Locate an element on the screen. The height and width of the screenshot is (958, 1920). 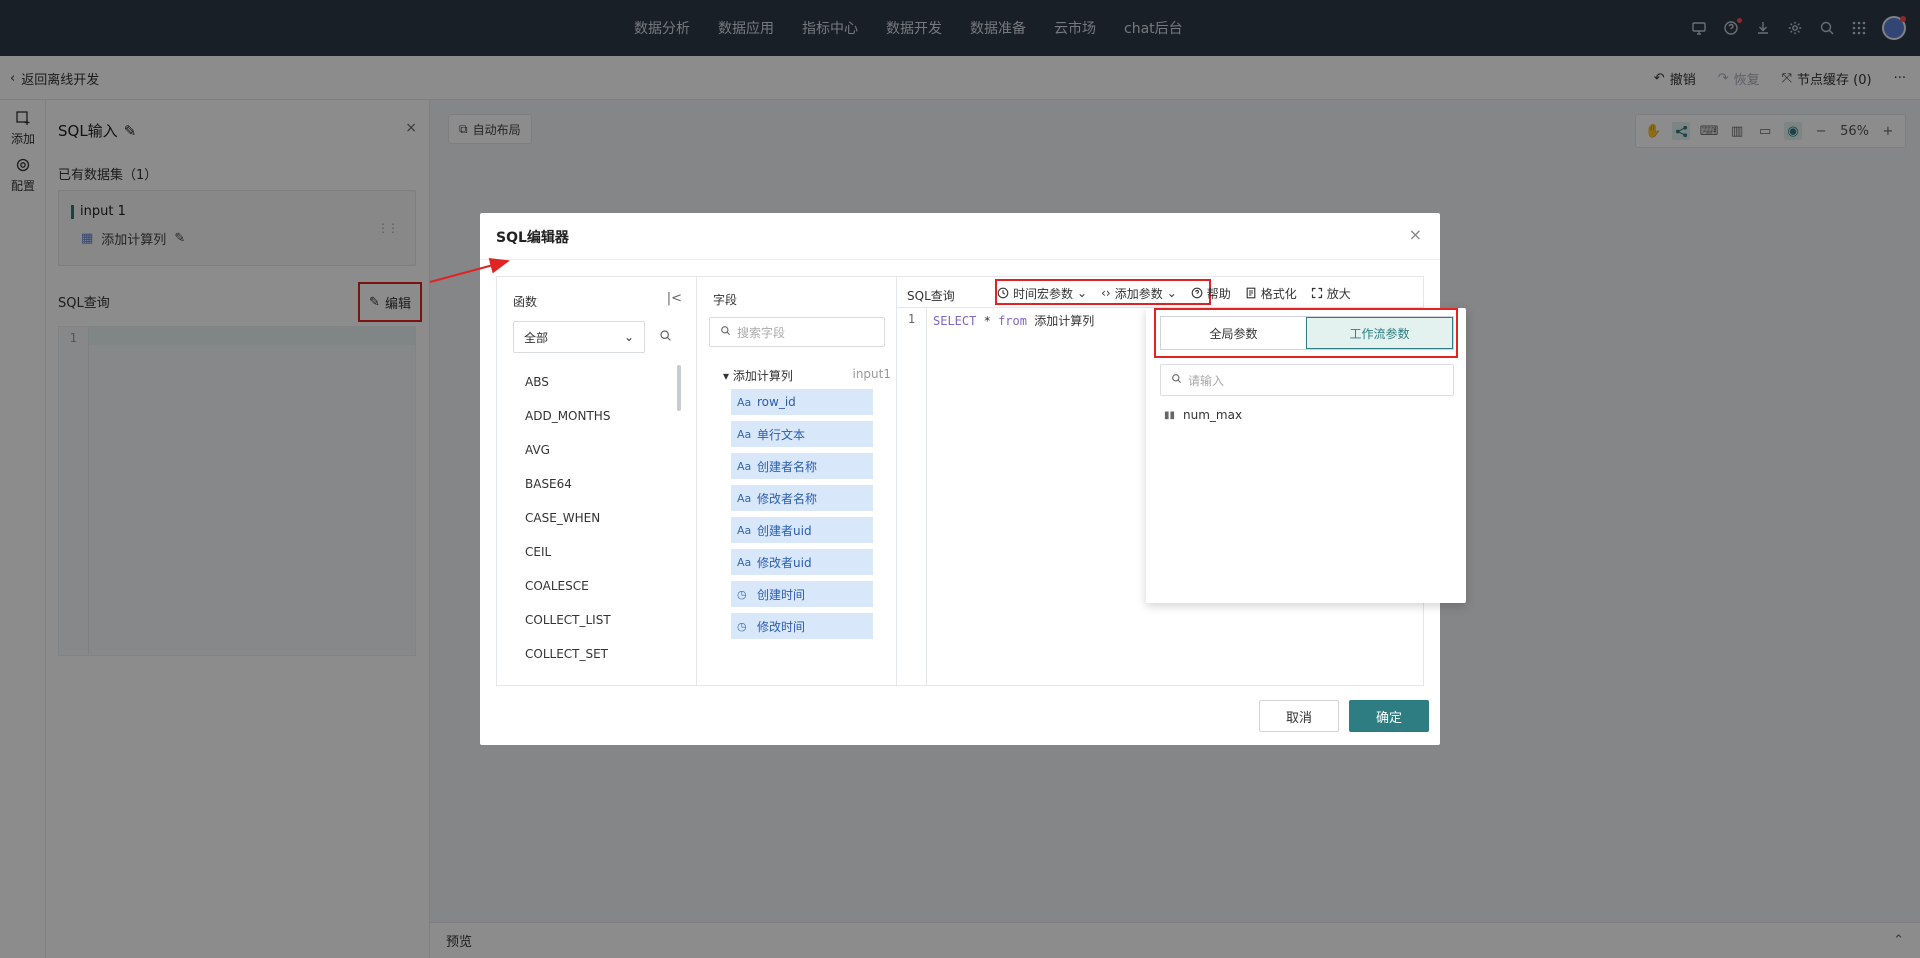
expand-label: 放大 is located at coordinates (1338, 293).